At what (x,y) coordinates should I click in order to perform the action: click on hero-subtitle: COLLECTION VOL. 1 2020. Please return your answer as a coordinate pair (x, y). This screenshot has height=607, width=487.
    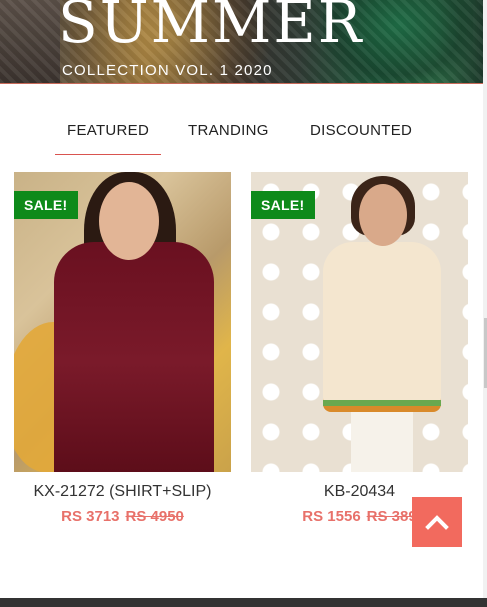
    Looking at the image, I should click on (167, 70).